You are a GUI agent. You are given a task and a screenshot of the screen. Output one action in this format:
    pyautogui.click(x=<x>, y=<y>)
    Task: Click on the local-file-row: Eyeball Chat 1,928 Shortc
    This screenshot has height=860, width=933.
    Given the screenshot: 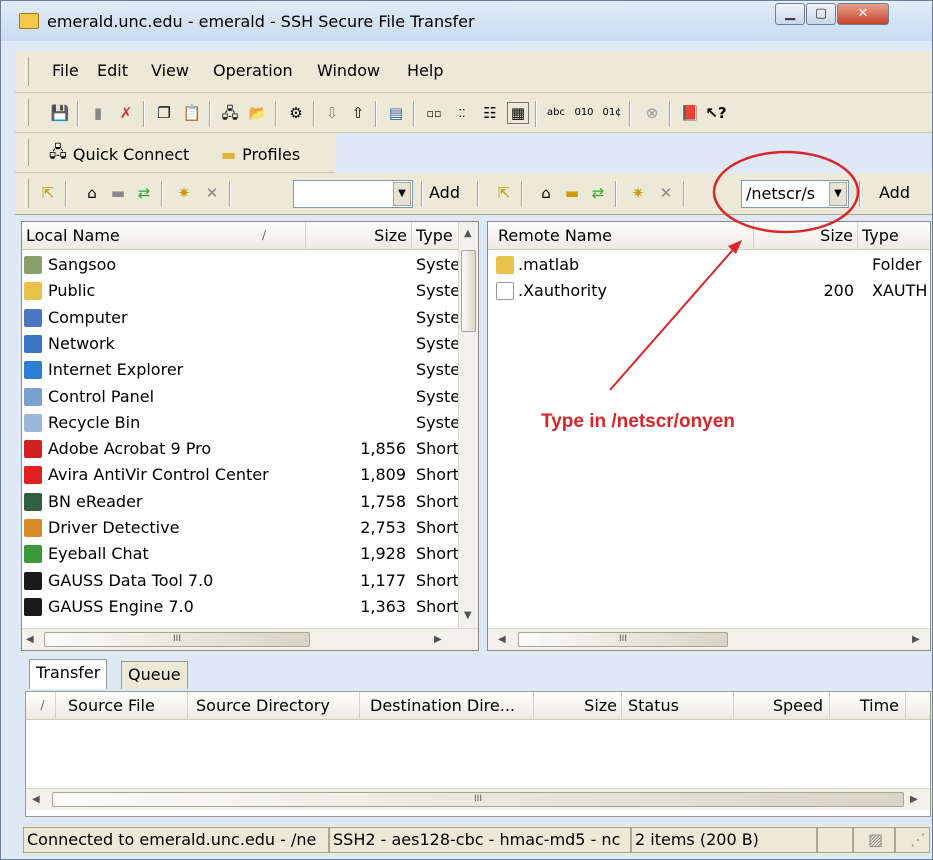 What is the action you would take?
    pyautogui.click(x=240, y=554)
    